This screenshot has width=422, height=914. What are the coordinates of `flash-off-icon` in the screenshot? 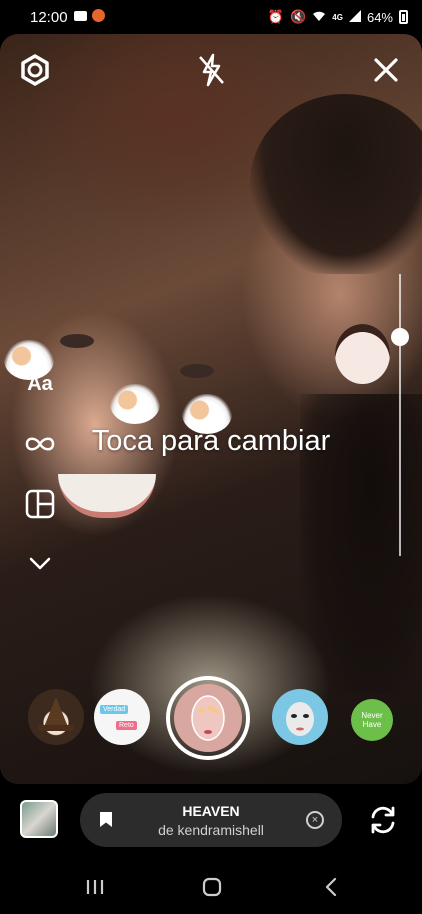 It's located at (211, 70).